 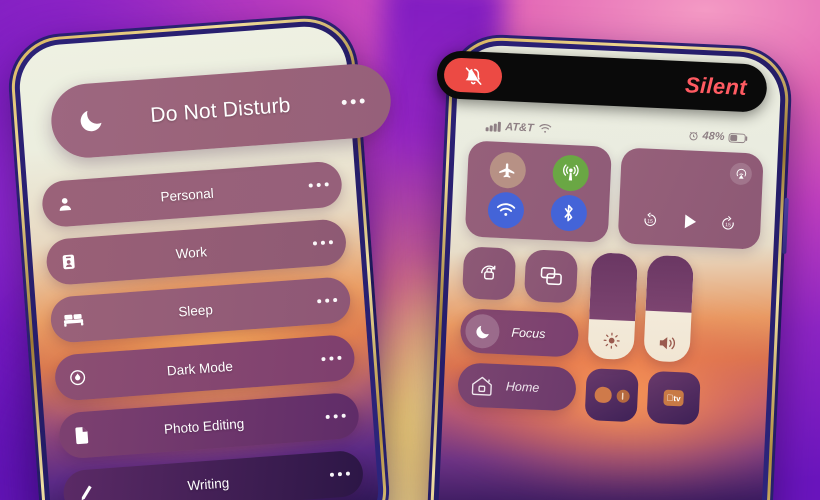 I want to click on focus-label: Writing, so click(x=208, y=483).